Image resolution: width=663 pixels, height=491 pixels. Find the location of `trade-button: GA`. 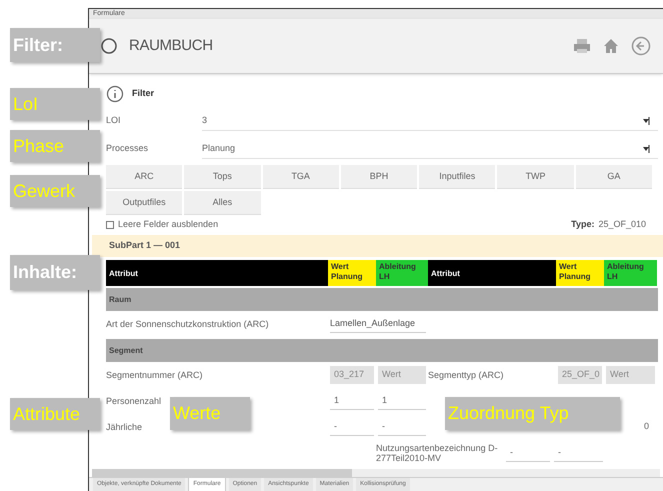

trade-button: GA is located at coordinates (614, 177).